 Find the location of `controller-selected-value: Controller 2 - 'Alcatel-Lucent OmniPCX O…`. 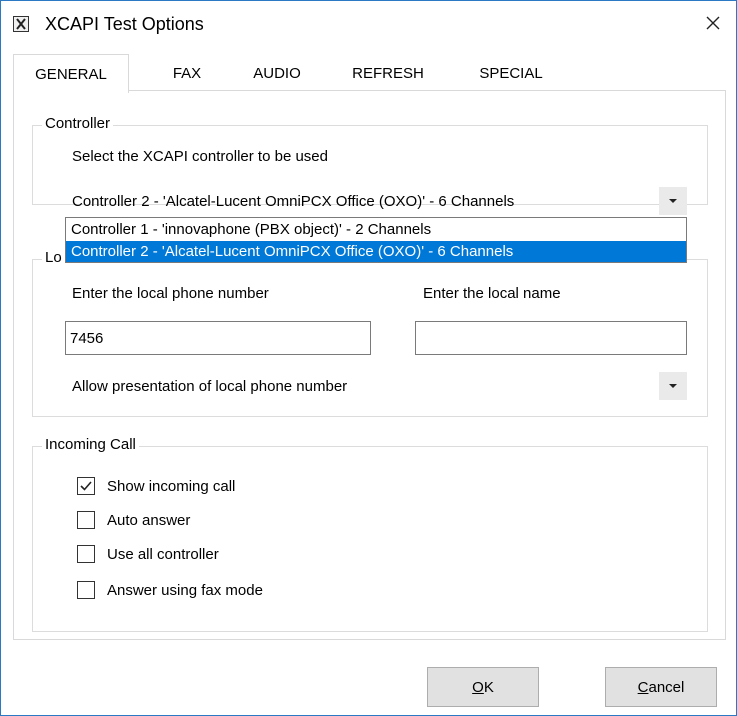

controller-selected-value: Controller 2 - 'Alcatel-Lucent OmniPCX O… is located at coordinates (293, 201).